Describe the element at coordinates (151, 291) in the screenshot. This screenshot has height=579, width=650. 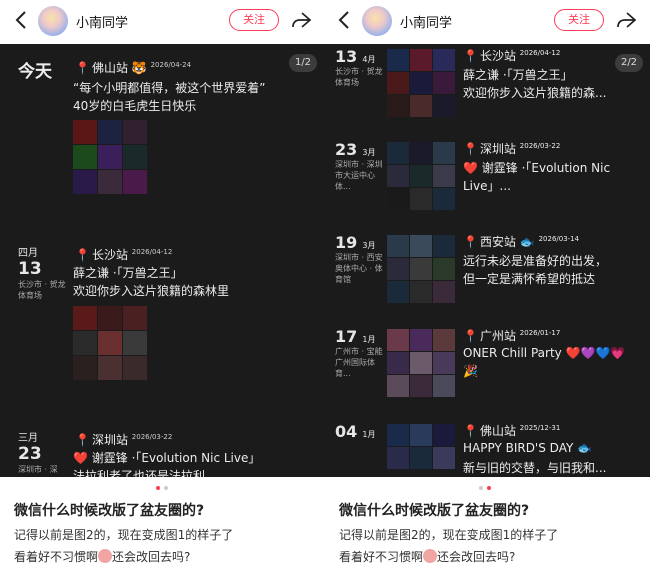
I see `entry-text-line: 欢迎你步入这片狼籍的森林里` at that location.